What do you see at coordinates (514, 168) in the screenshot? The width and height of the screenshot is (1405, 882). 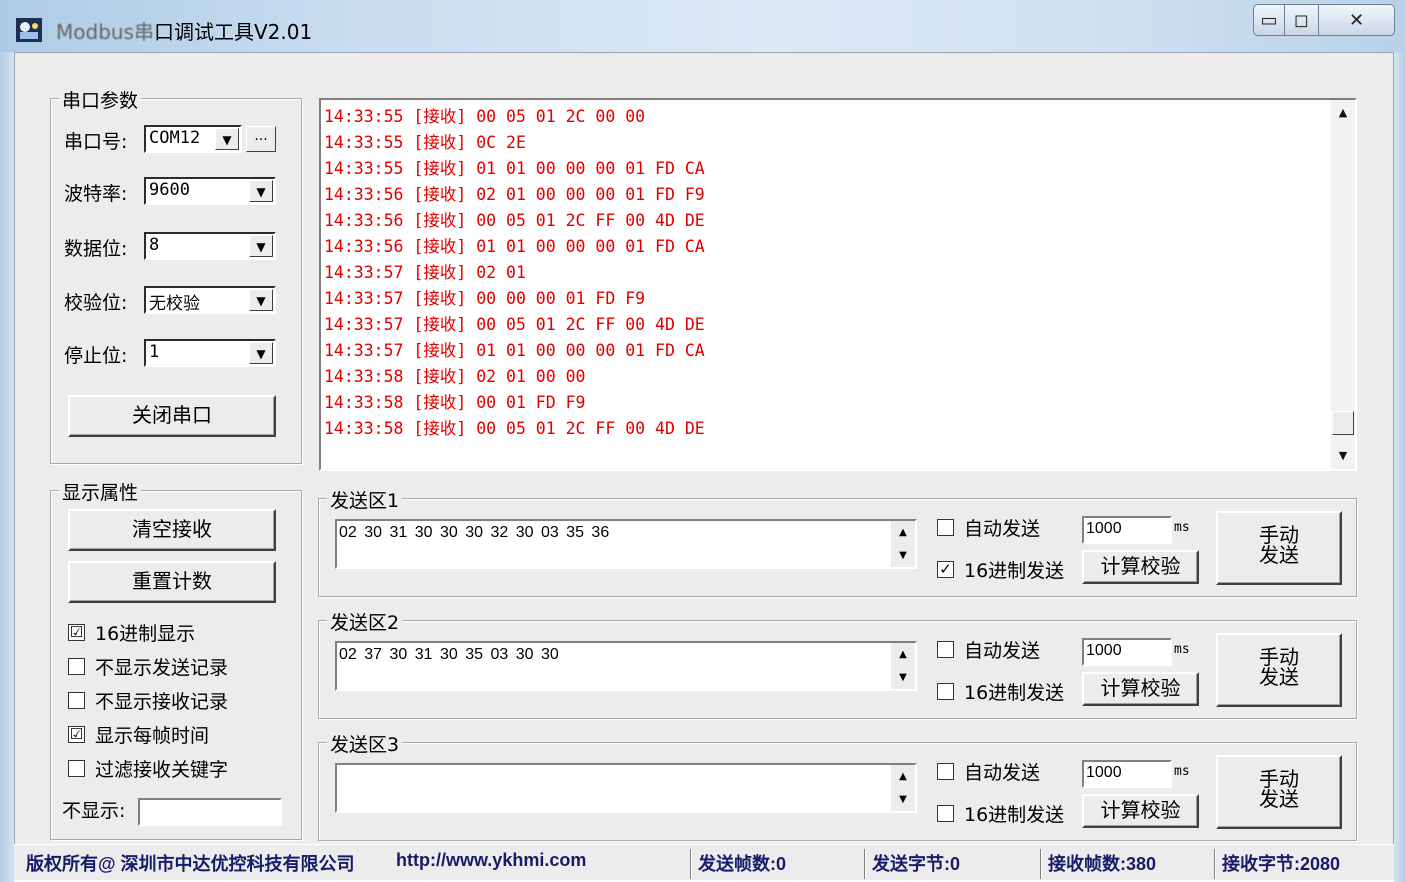 I see `receive-line: 14:33:55 [接收] 01 01 00 00 00 01 FD CA` at bounding box center [514, 168].